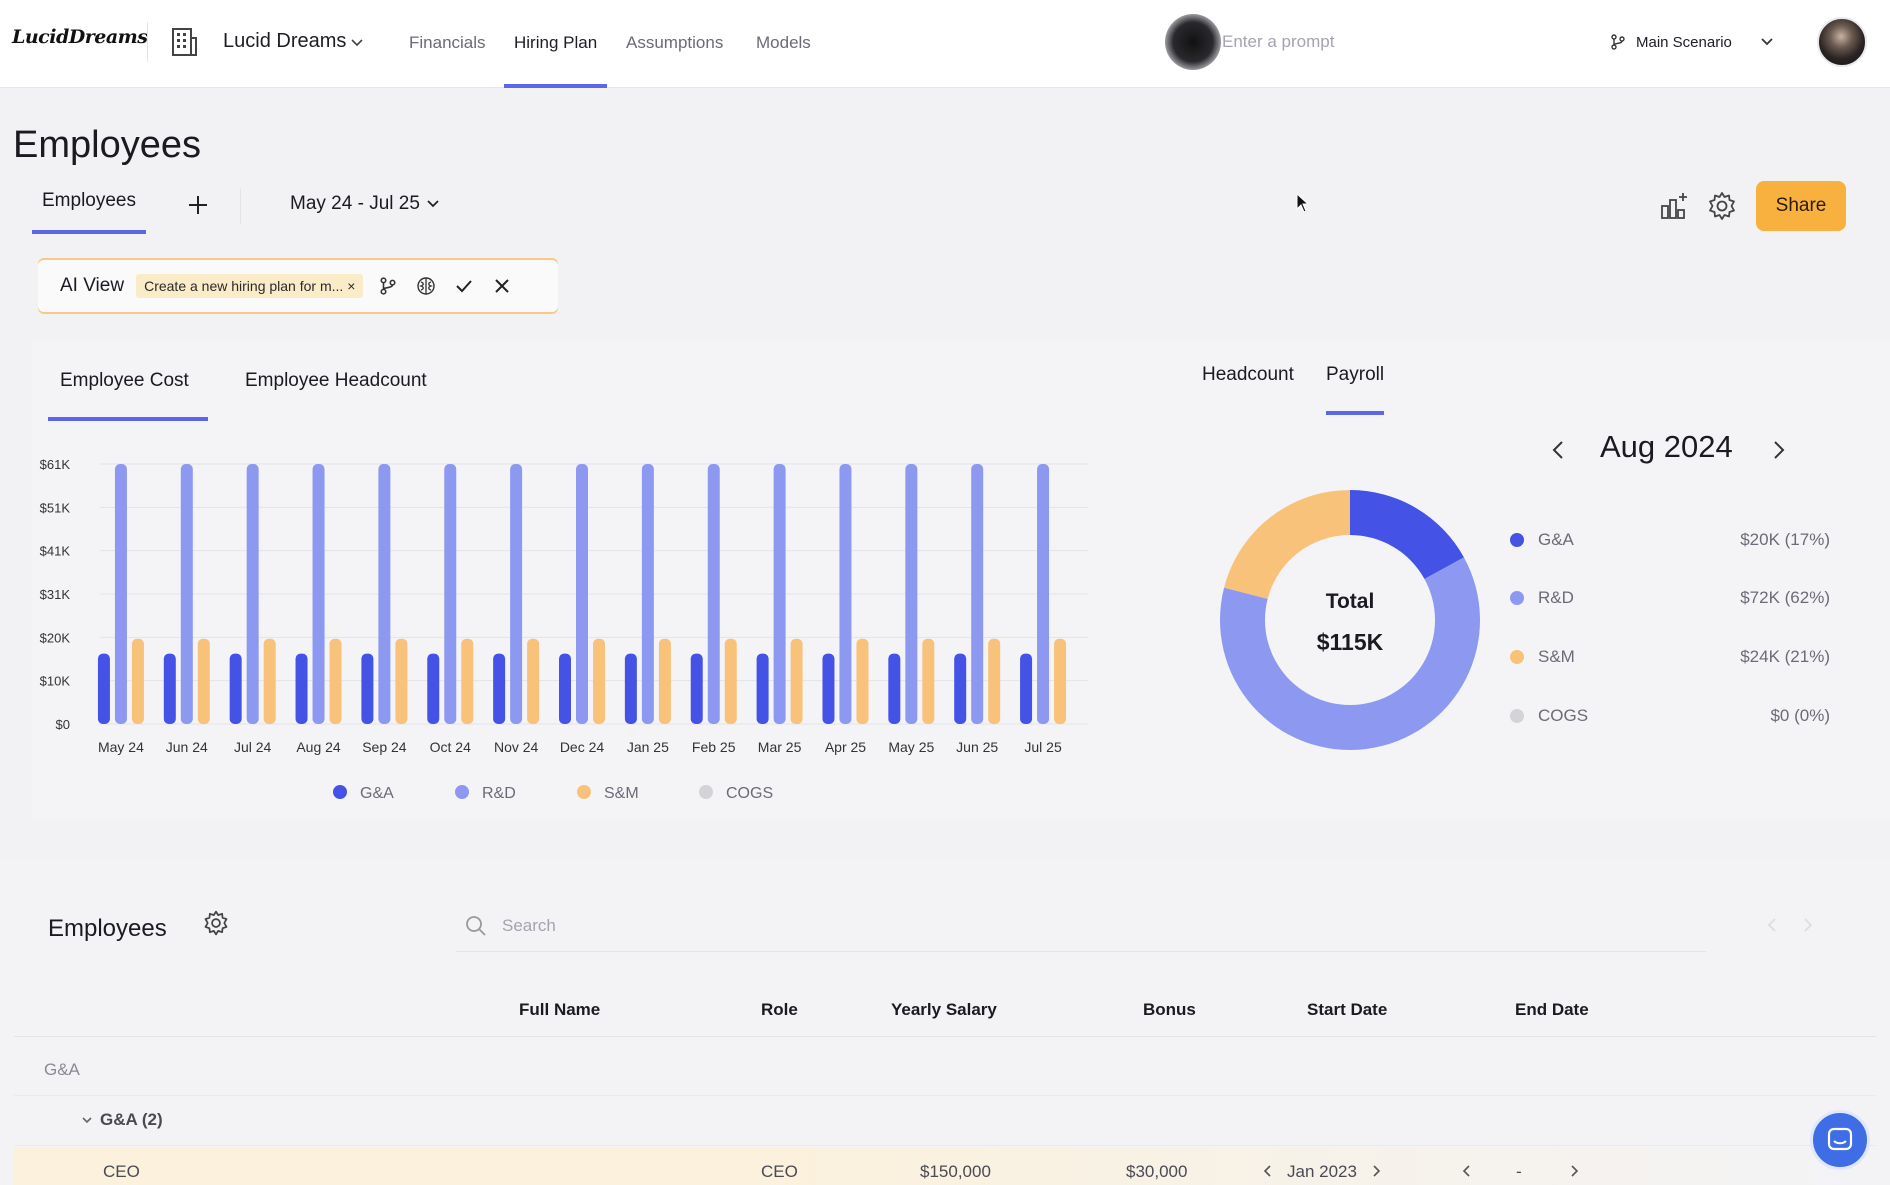 The height and width of the screenshot is (1185, 1890). What do you see at coordinates (502, 286) in the screenshot?
I see `close-icon` at bounding box center [502, 286].